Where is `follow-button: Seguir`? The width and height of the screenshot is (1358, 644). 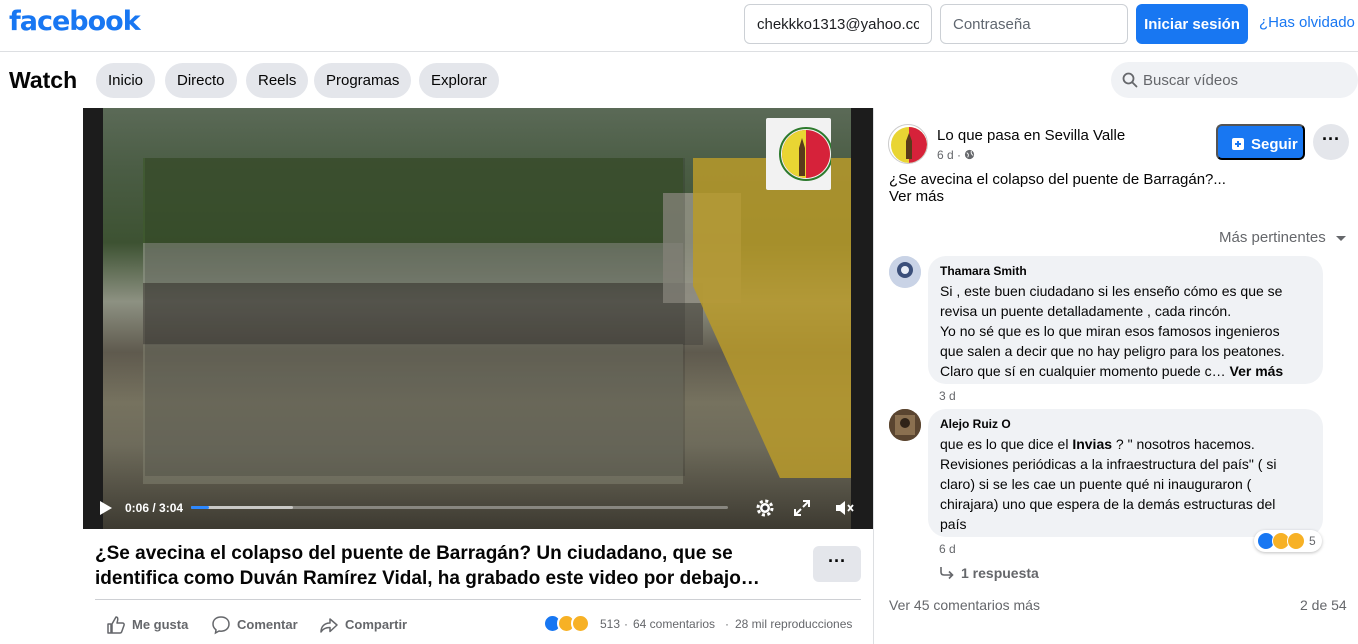
follow-button: Seguir is located at coordinates (1260, 142).